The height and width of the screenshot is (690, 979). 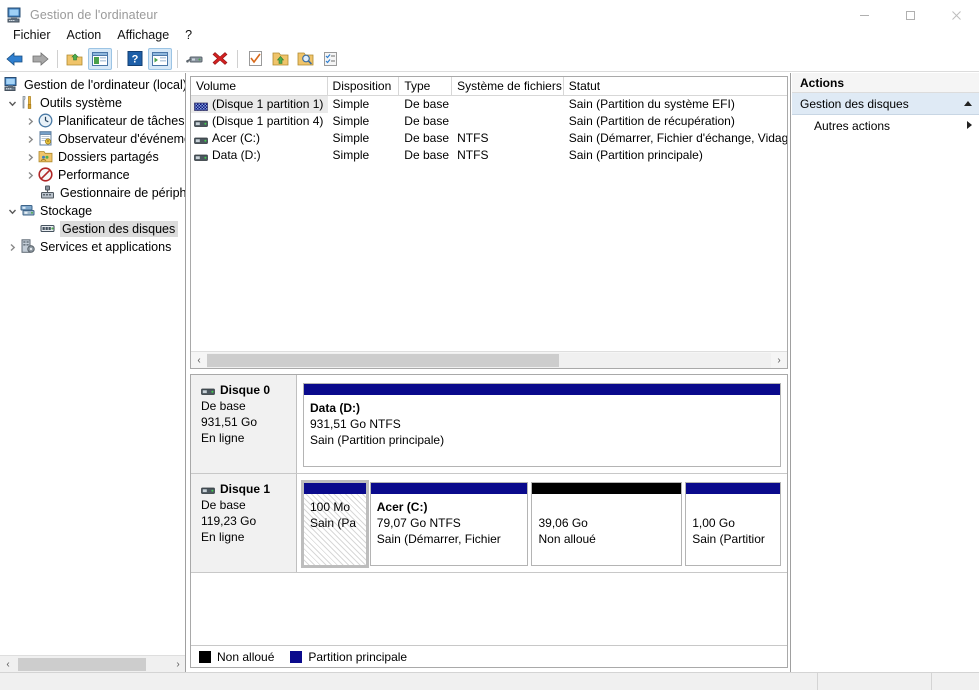 I want to click on disk-size-1: 119,23 Go, so click(x=229, y=521).